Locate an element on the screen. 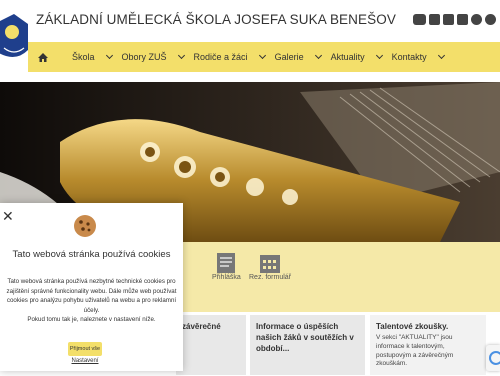 The image size is (500, 376). nav-item-label: Rodiče a žáci is located at coordinates (220, 57).